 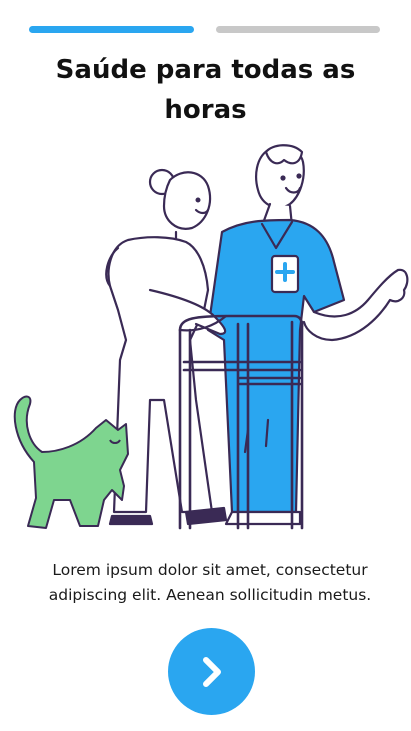 I want to click on cat, so click(x=71, y=462).